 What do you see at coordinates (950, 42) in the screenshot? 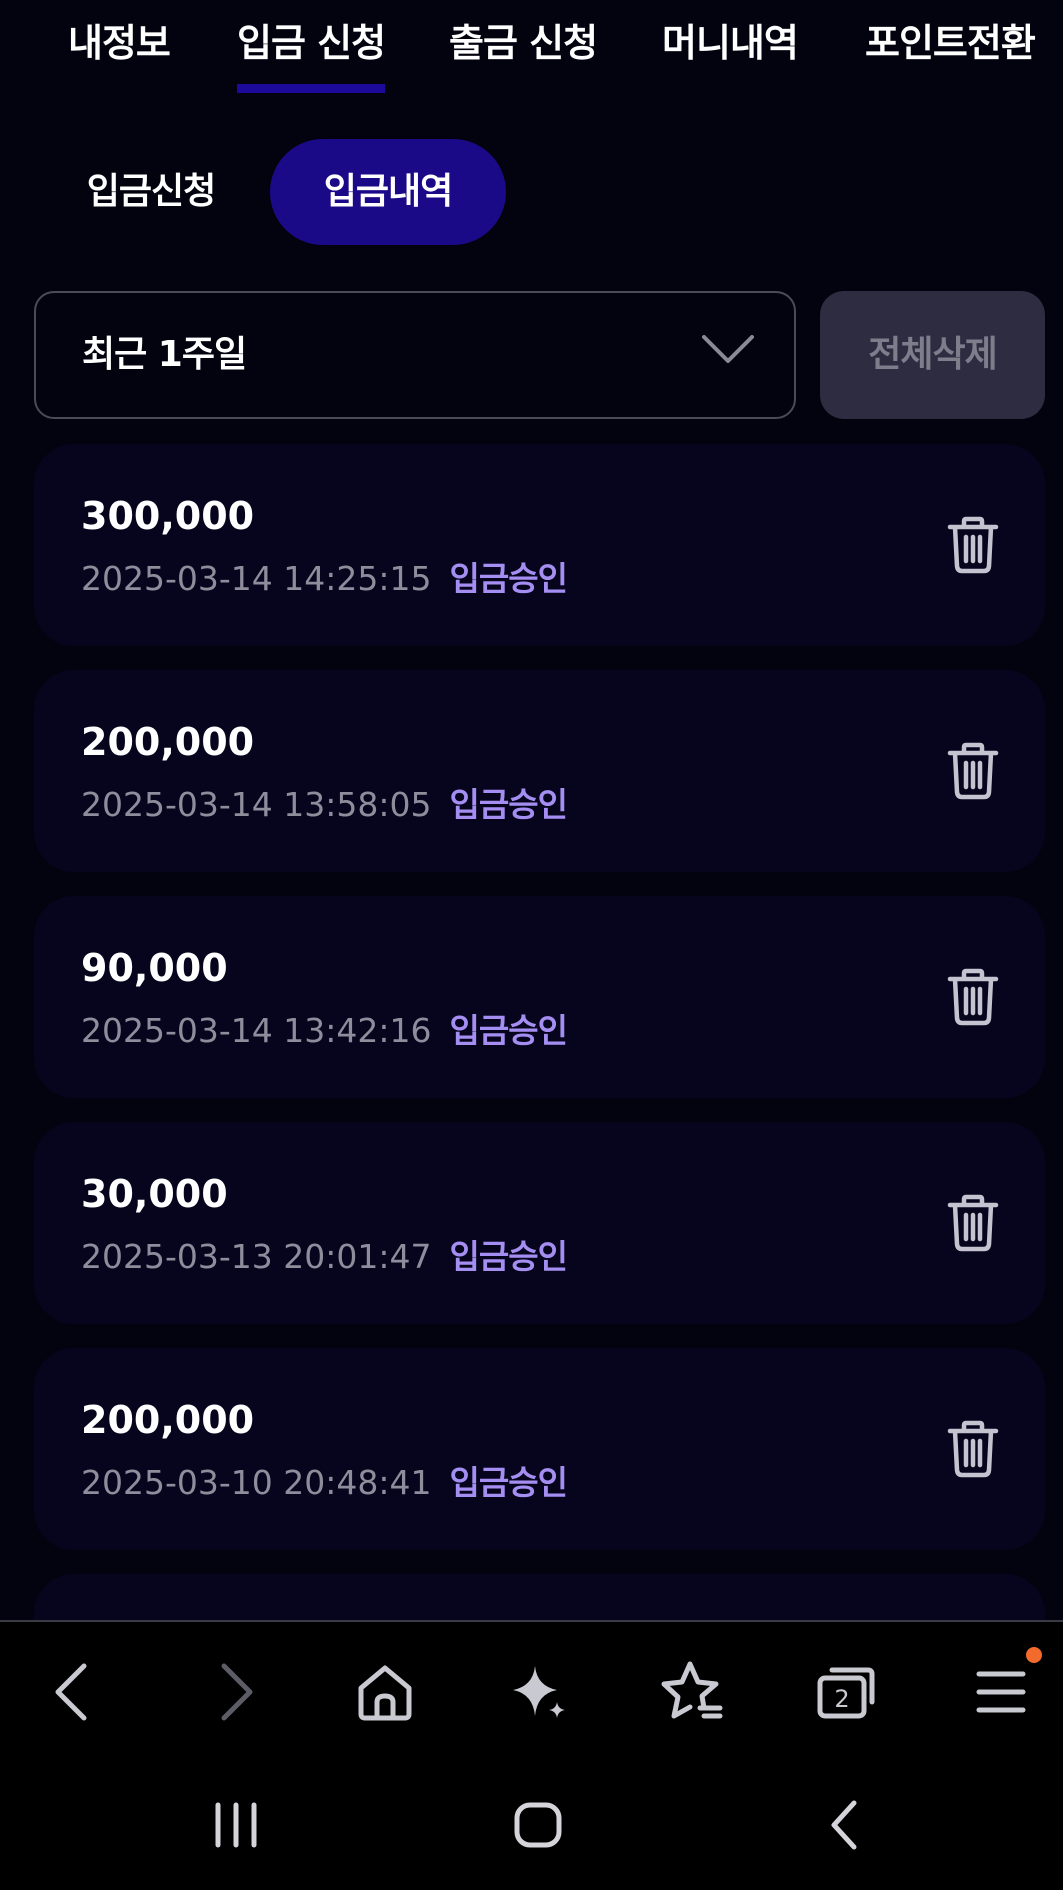
I see `tab-point-conversion: 포인트전환` at bounding box center [950, 42].